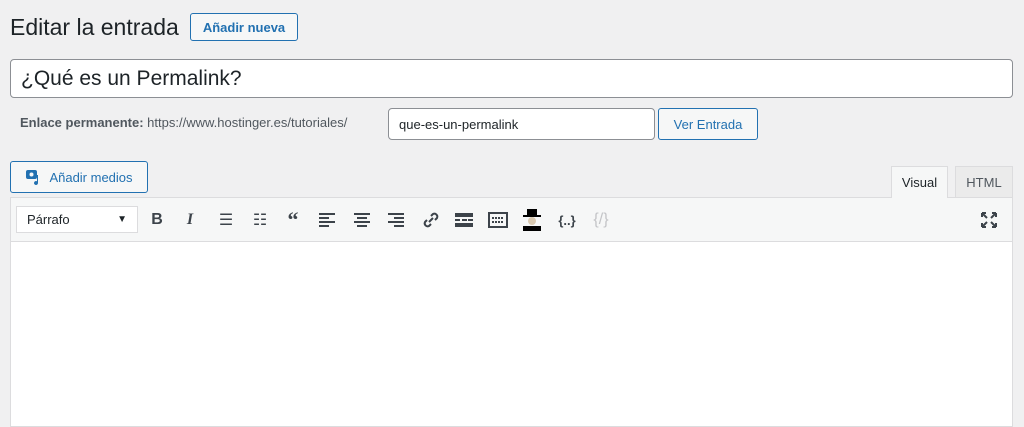 The height and width of the screenshot is (427, 1024). I want to click on tab-html: HTML, so click(984, 182).